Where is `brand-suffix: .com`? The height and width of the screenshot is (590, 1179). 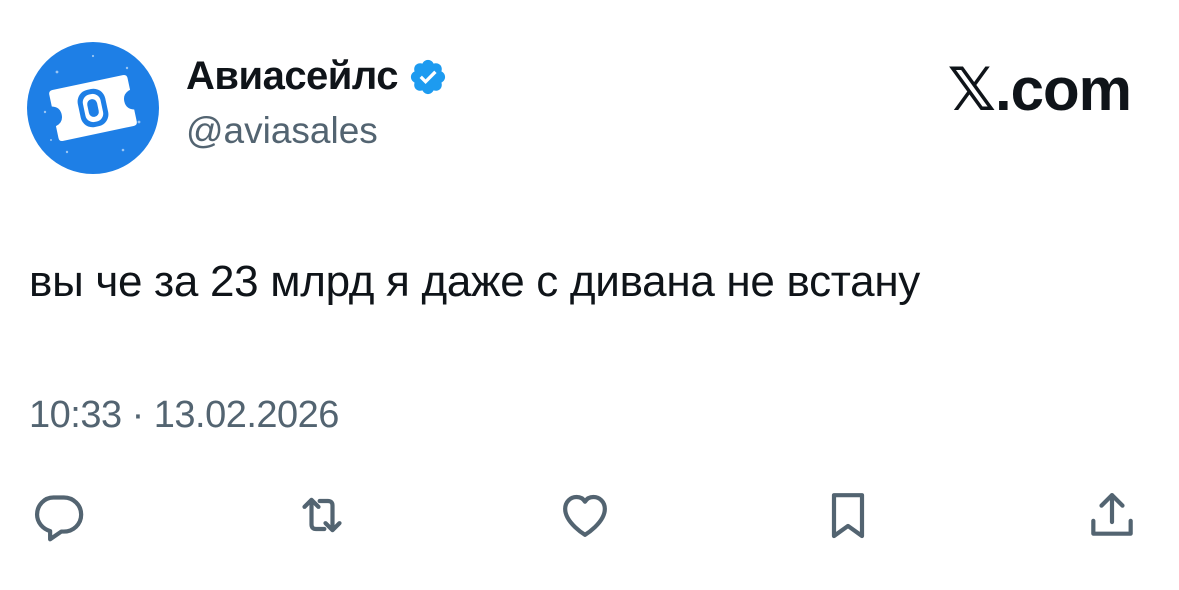
brand-suffix: .com is located at coordinates (1063, 89).